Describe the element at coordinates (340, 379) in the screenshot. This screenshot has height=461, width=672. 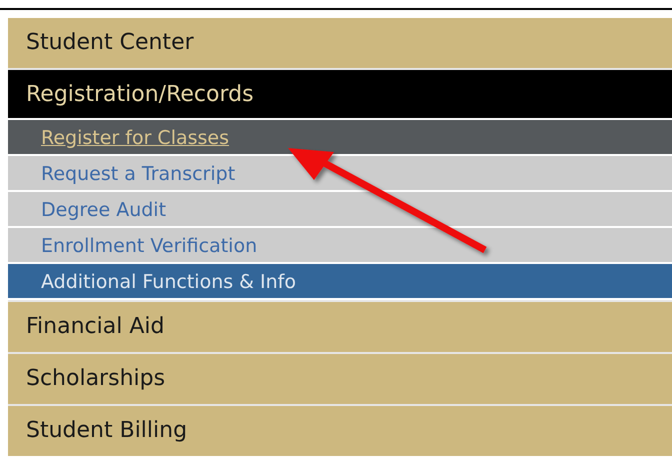
I see `menu-section: Scholarships` at that location.